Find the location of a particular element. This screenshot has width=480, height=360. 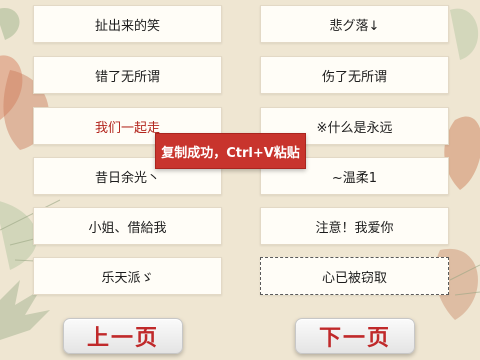

nickname-item-4: 伤了无所谓 is located at coordinates (354, 75).